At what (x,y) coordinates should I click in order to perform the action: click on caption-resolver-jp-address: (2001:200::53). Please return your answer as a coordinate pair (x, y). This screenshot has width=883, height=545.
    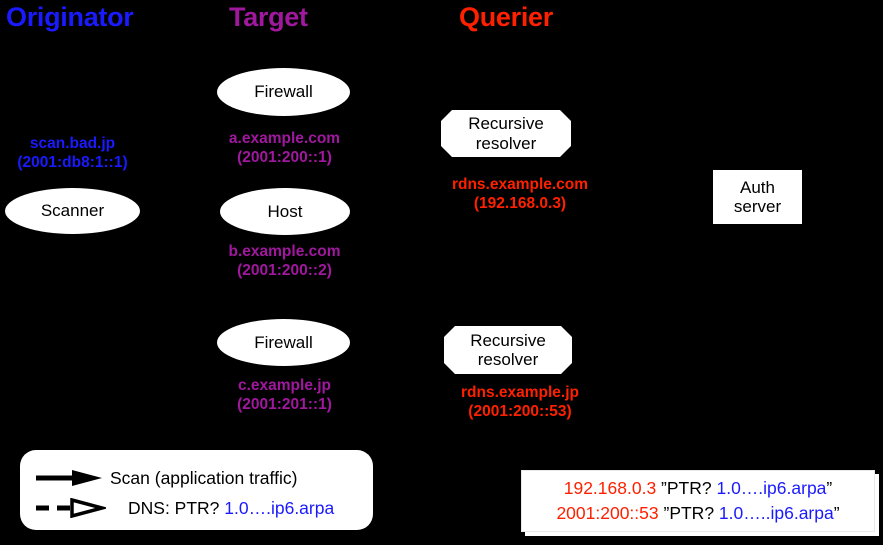
    Looking at the image, I should click on (520, 411).